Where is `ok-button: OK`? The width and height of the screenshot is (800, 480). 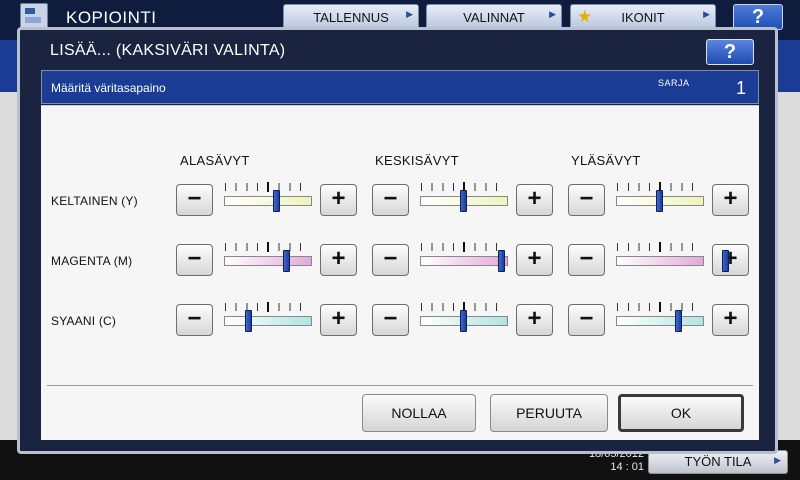
ok-button: OK is located at coordinates (681, 413).